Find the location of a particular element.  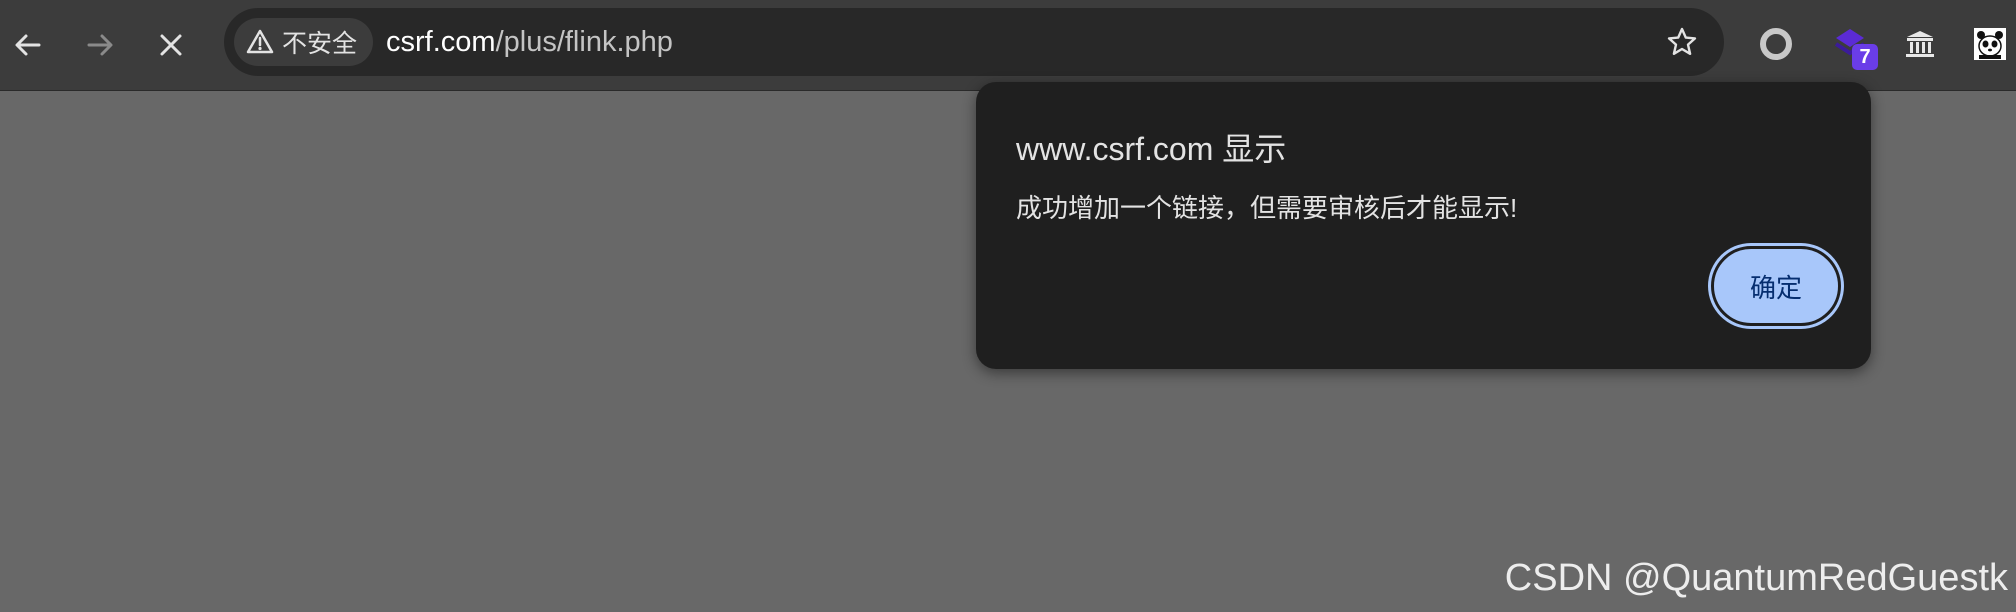

forward-button is located at coordinates (100, 45).